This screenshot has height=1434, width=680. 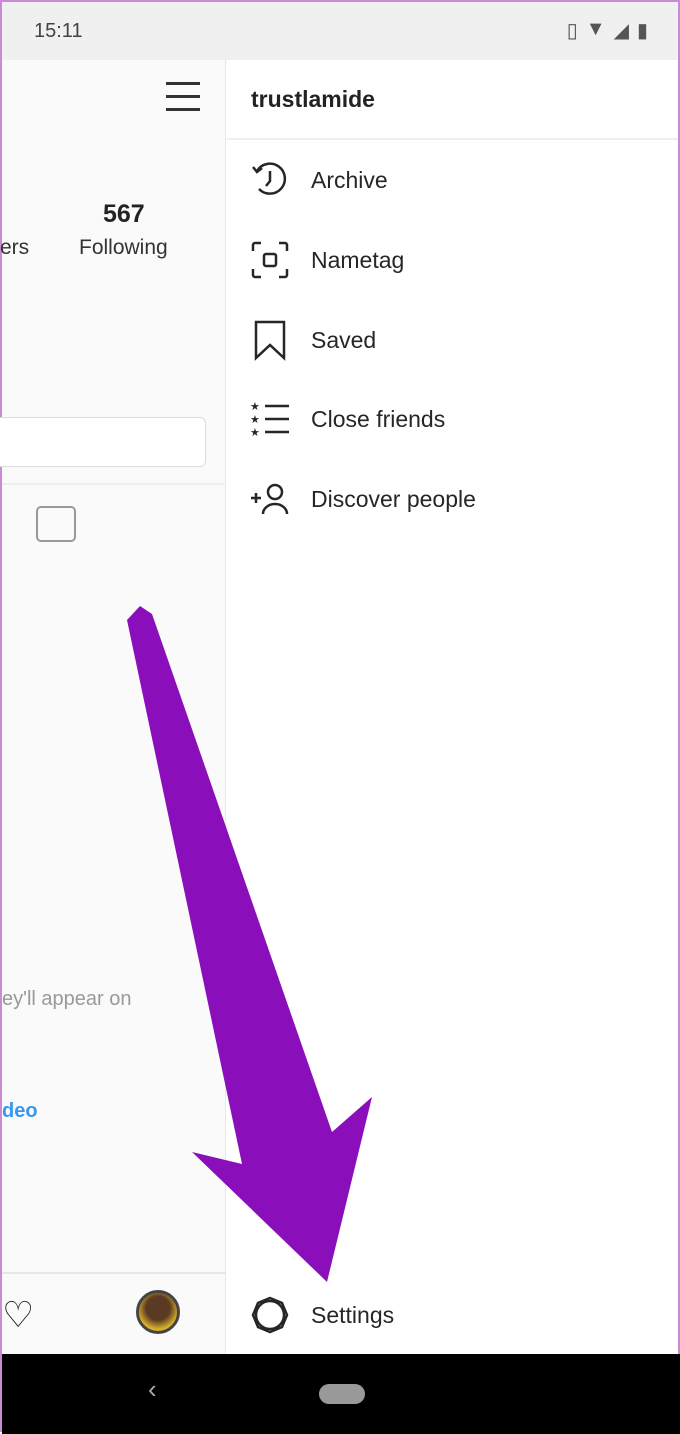 I want to click on battery-icon: ▮, so click(x=642, y=31).